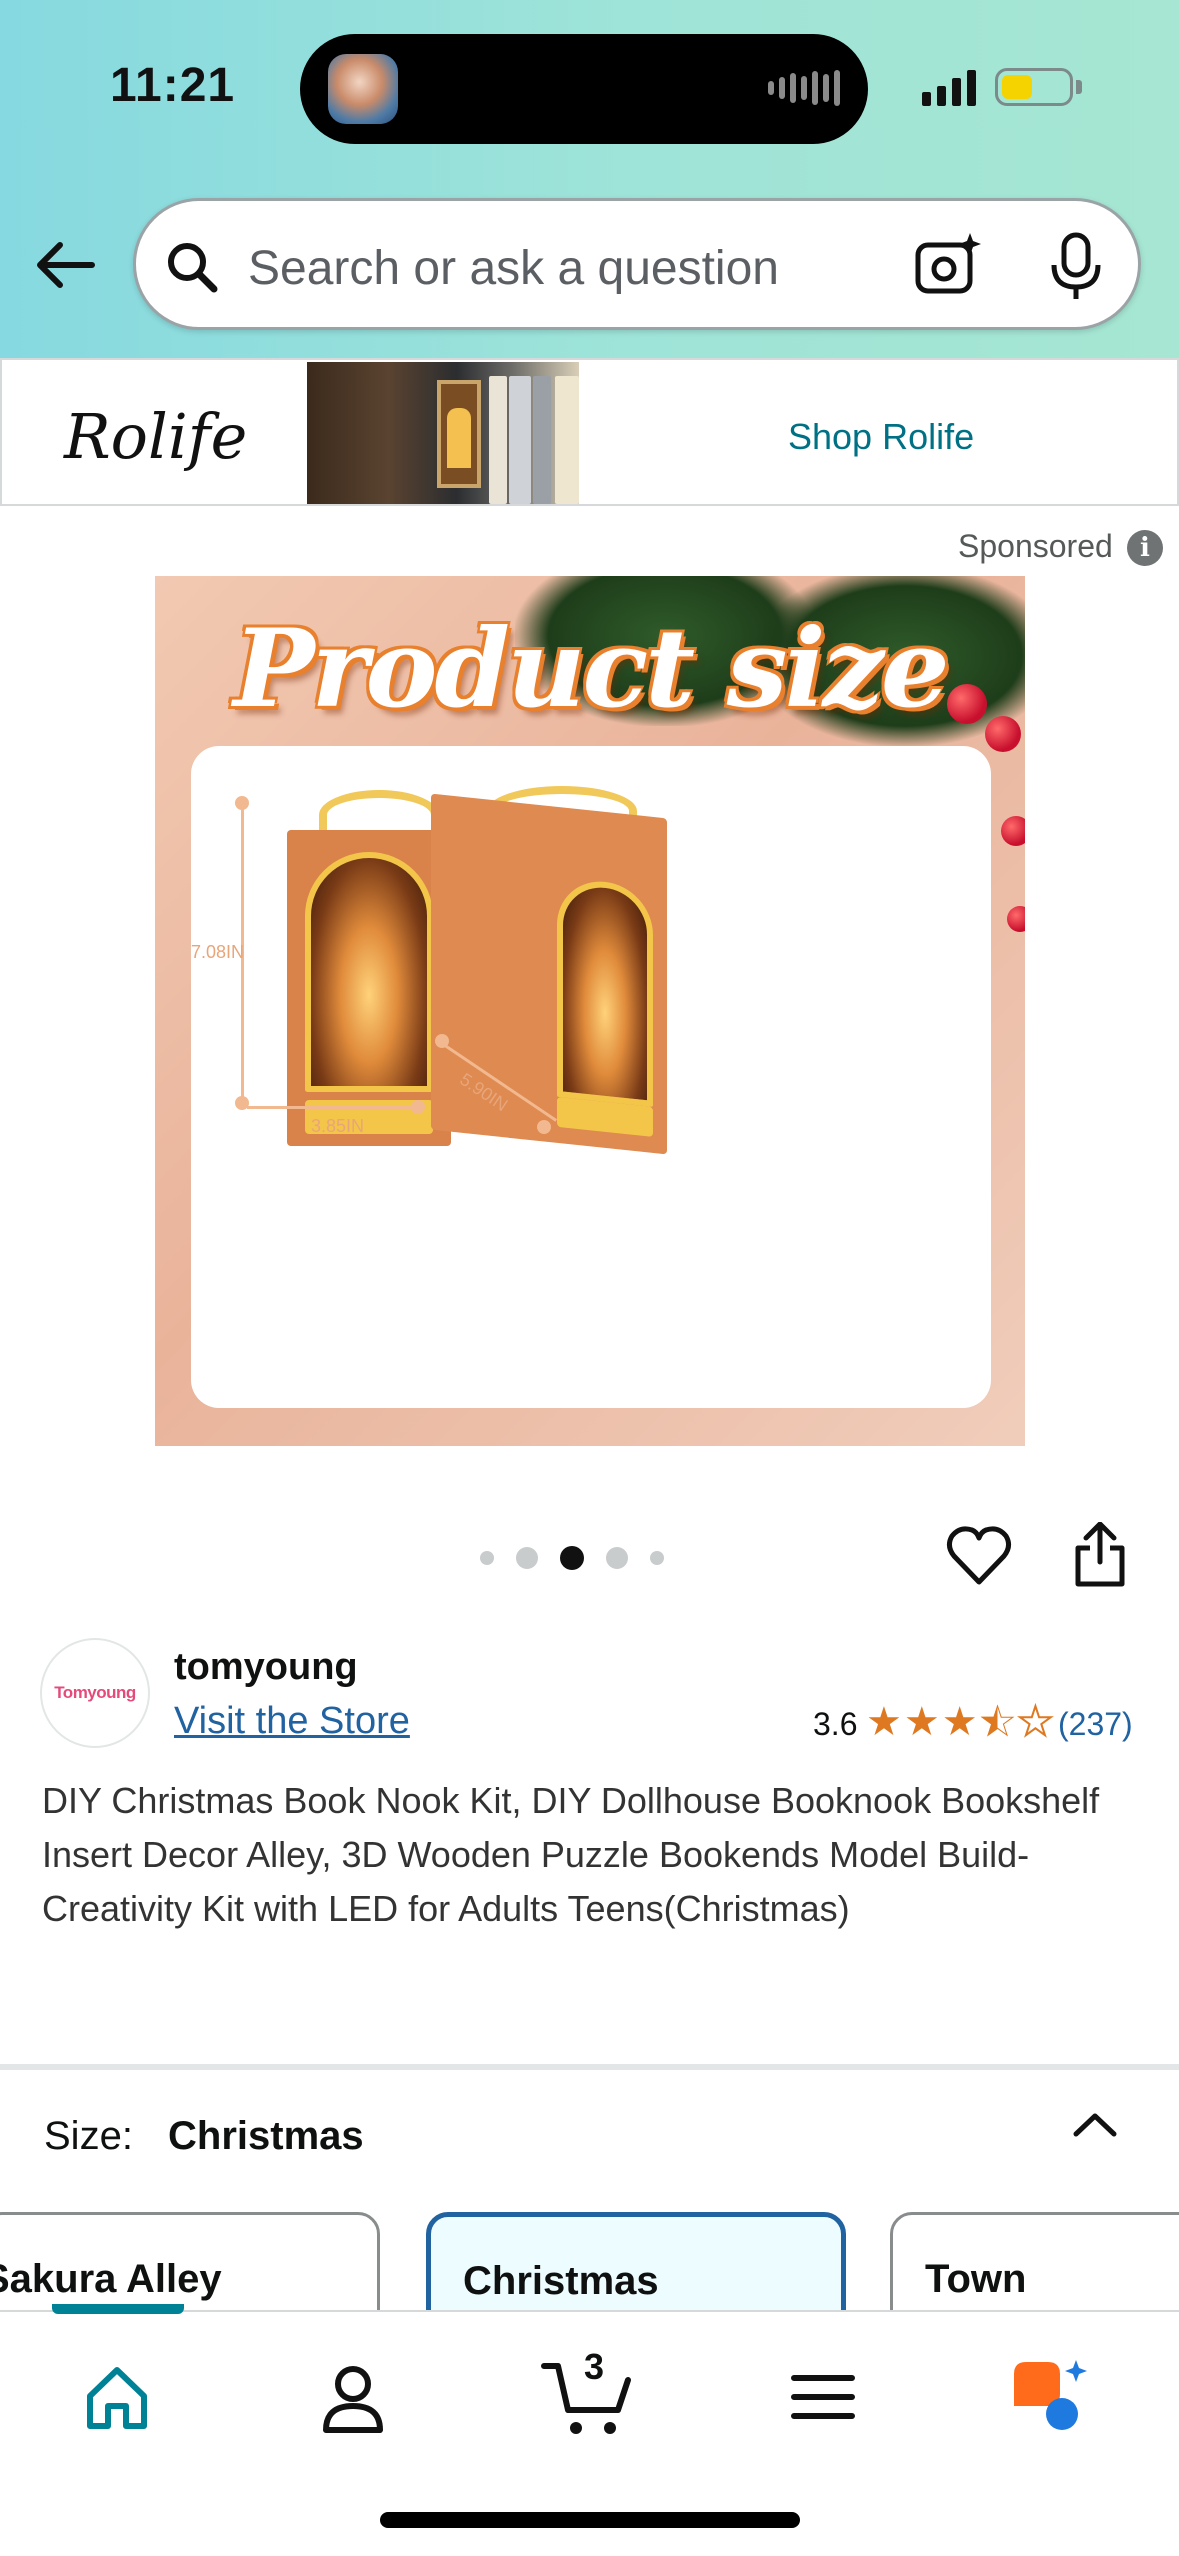 The image size is (1179, 2556). What do you see at coordinates (513, 268) in the screenshot?
I see `search-input: Search or ask a question` at bounding box center [513, 268].